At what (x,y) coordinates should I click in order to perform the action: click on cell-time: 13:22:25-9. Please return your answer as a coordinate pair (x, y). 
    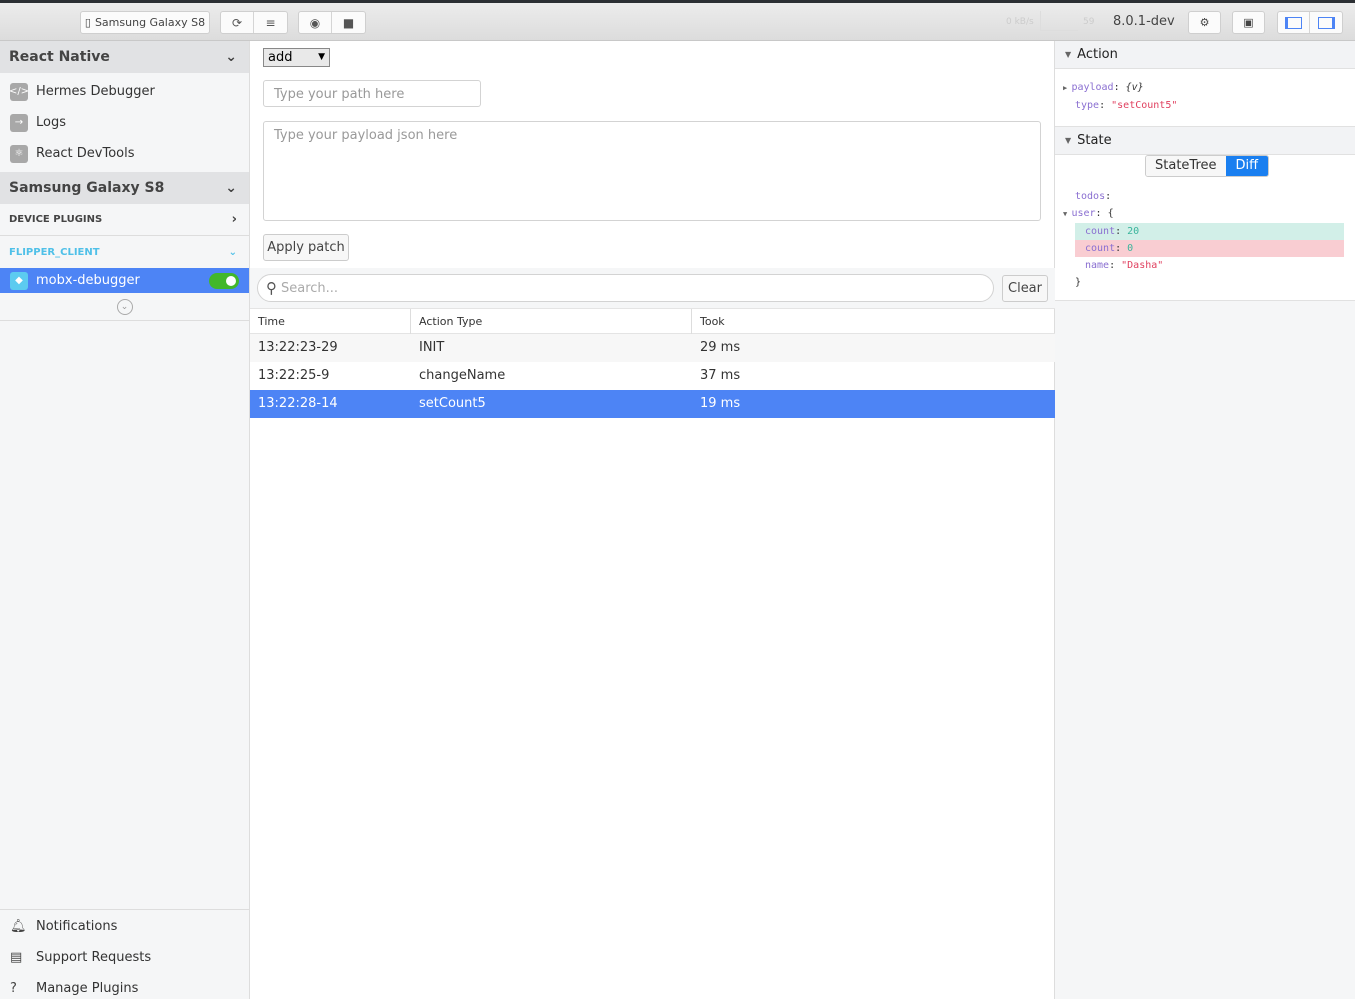
    Looking at the image, I should click on (294, 375).